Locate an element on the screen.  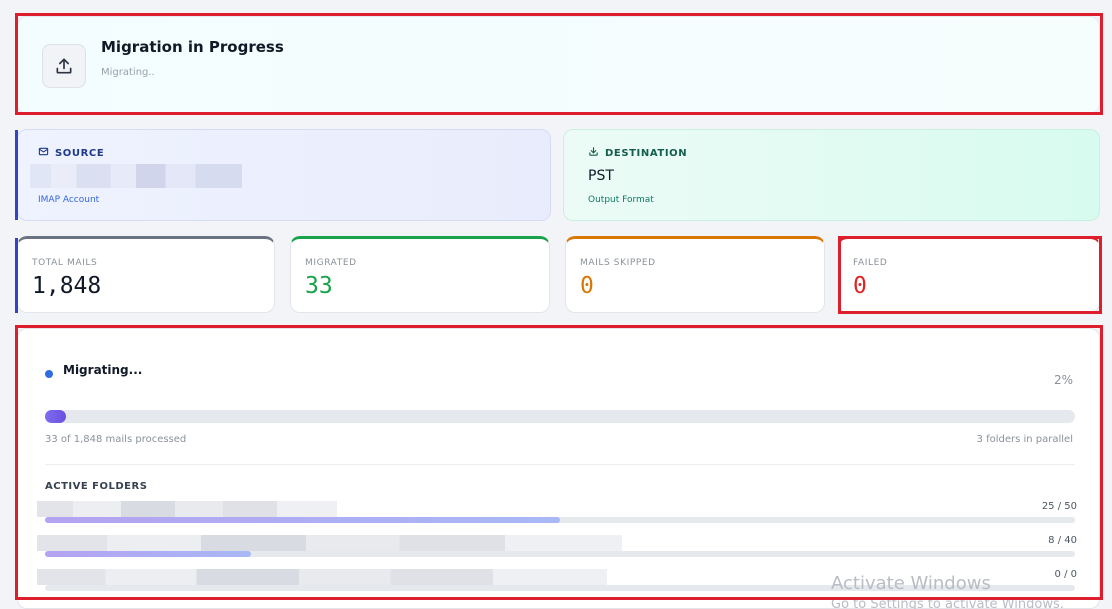
folder-count: 0 / 0 is located at coordinates (1065, 574).